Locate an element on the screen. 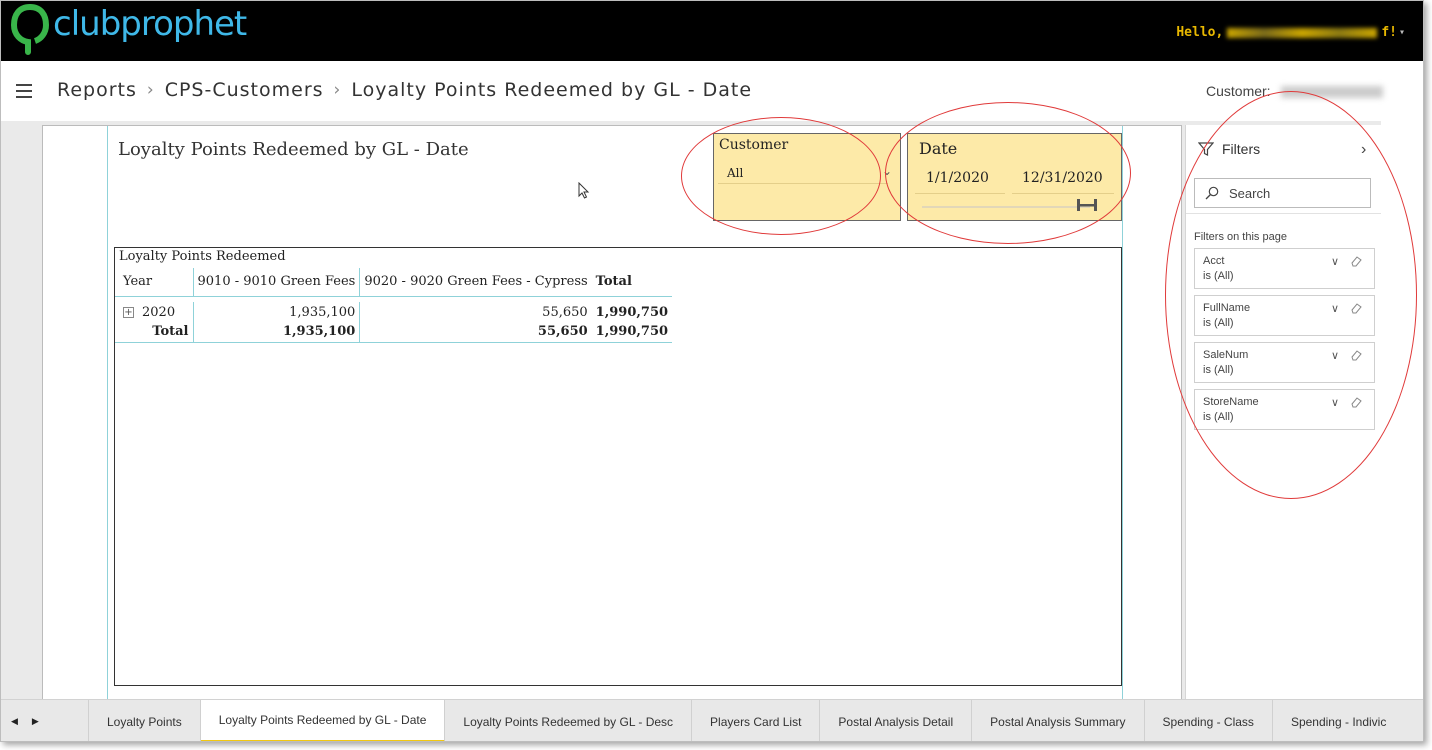 The height and width of the screenshot is (750, 1432). filter-card-storename: StoreName is (All) ∨ is located at coordinates (1284, 409).